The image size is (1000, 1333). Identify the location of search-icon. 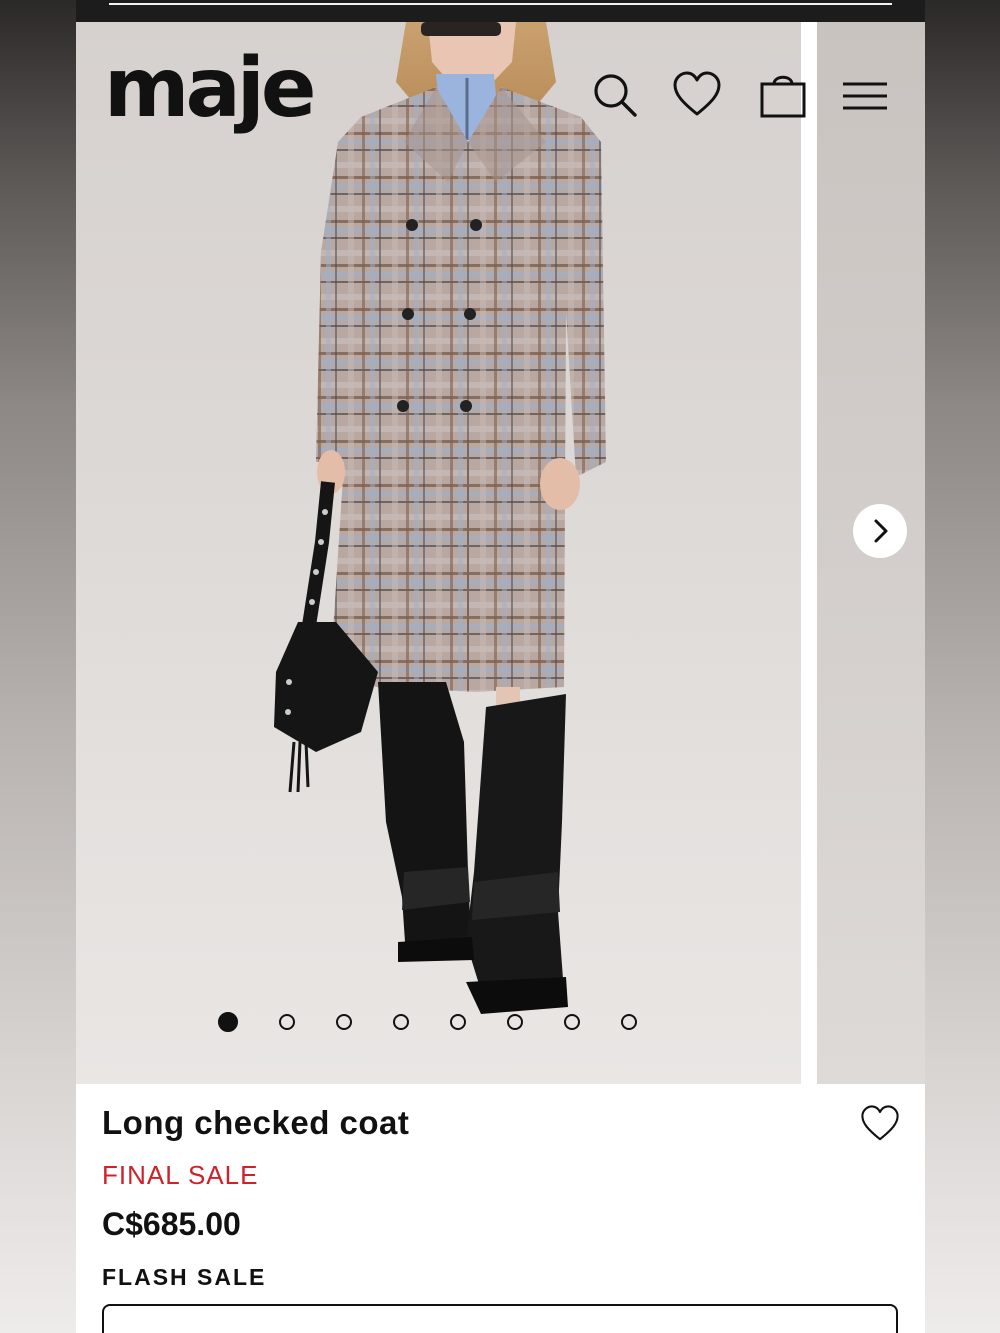
(615, 95).